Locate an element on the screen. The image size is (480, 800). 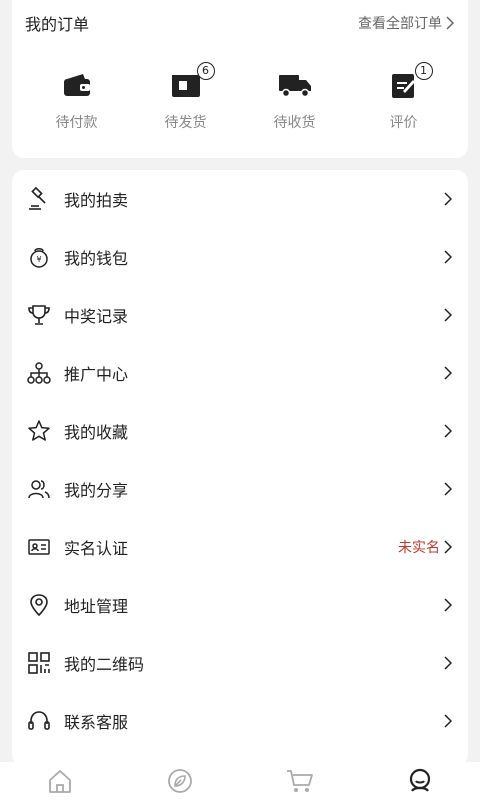
tab-profile is located at coordinates (420, 781).